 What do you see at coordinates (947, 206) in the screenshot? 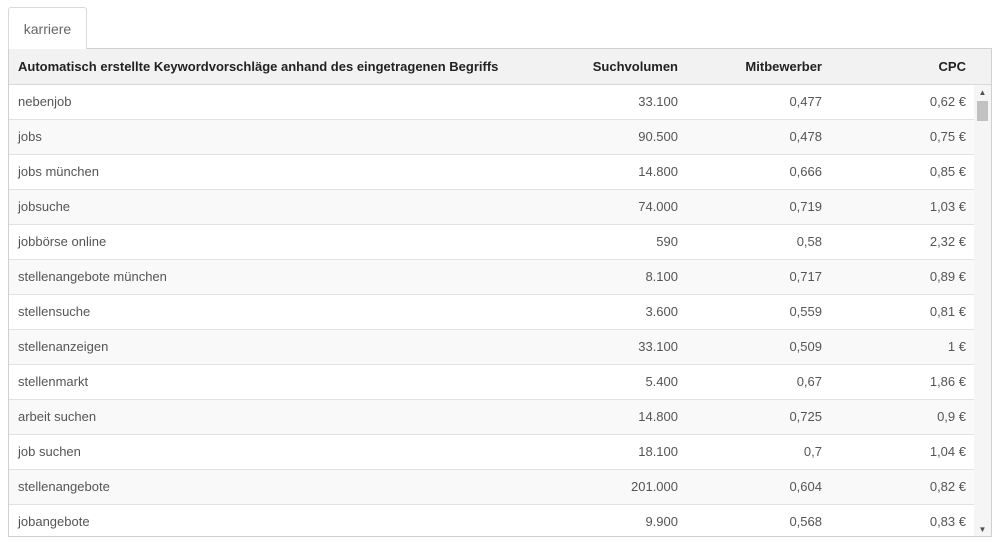
I see `cpc-cell: 1,03 €` at bounding box center [947, 206].